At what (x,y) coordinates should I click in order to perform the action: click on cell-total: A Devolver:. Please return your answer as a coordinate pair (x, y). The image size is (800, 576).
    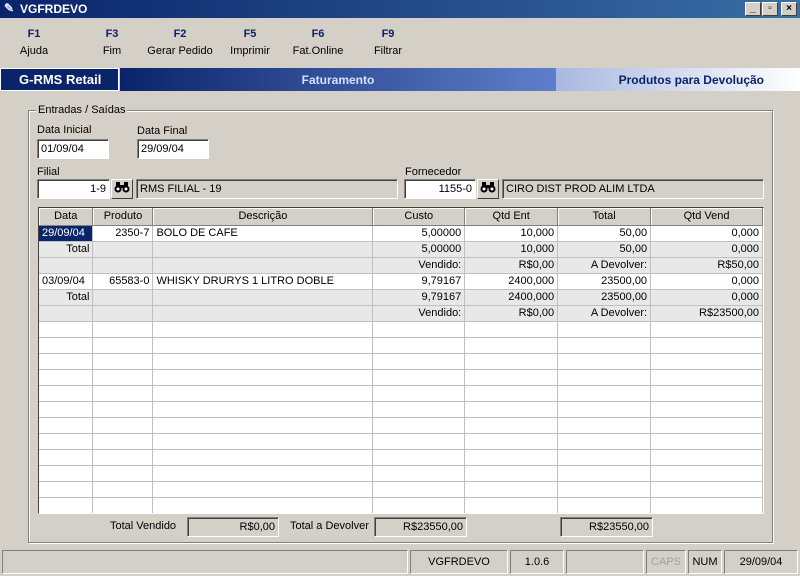
    Looking at the image, I should click on (604, 265).